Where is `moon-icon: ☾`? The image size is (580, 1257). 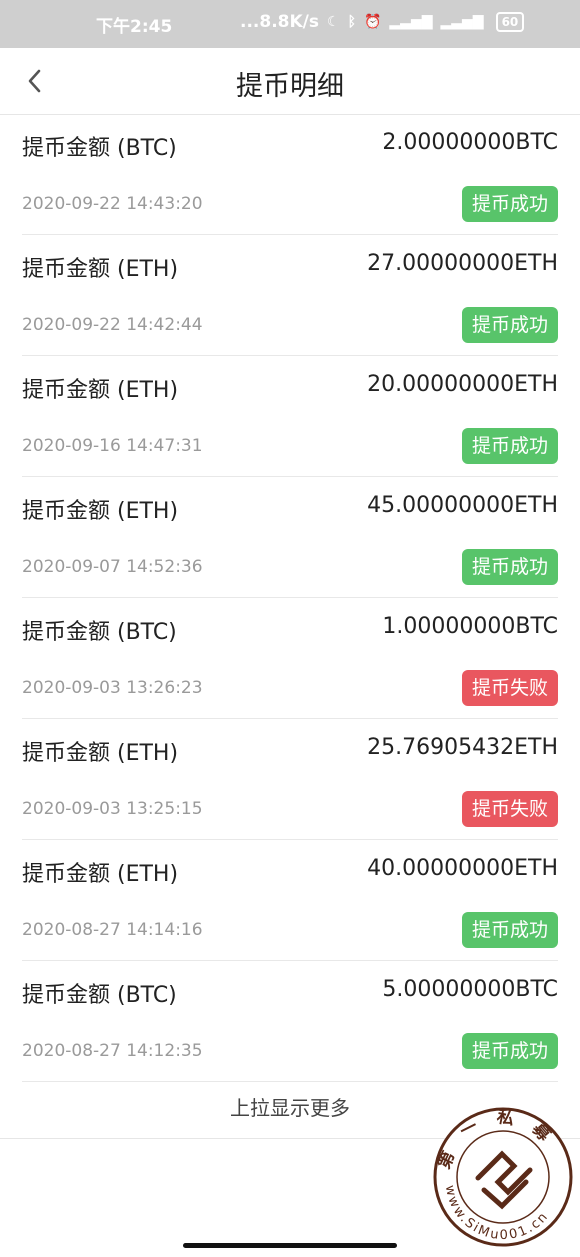 moon-icon: ☾ is located at coordinates (333, 22).